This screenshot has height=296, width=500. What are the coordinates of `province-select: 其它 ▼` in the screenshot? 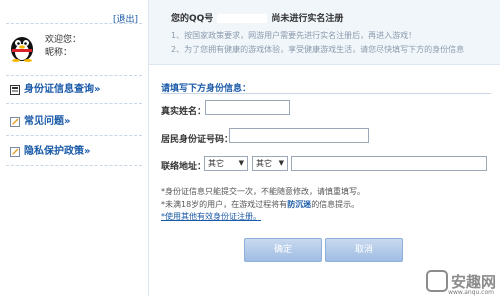 It's located at (226, 163).